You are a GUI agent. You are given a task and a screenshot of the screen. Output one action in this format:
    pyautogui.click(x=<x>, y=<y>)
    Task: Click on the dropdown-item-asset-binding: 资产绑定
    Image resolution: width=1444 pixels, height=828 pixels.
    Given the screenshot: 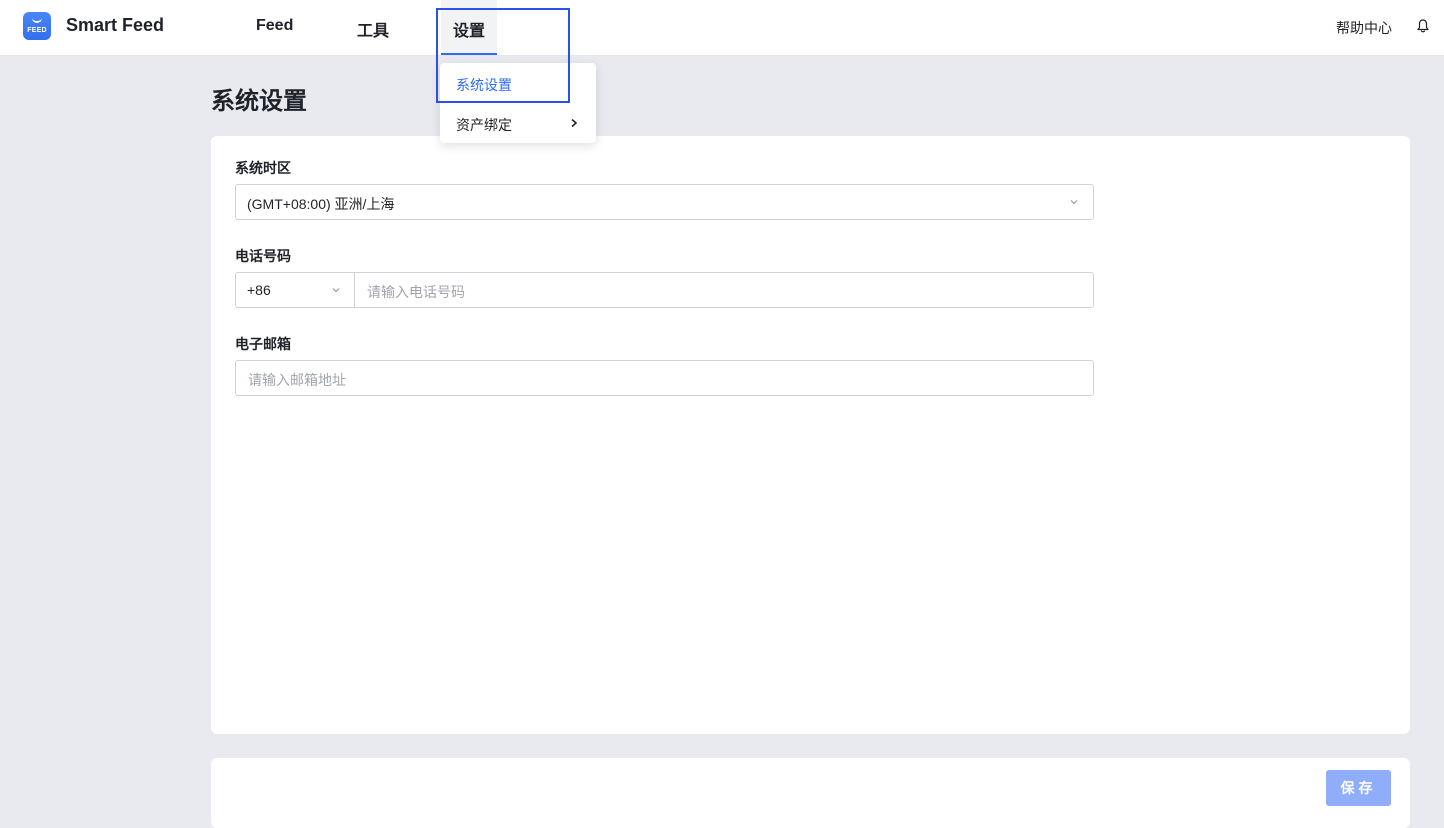 What is the action you would take?
    pyautogui.click(x=484, y=125)
    